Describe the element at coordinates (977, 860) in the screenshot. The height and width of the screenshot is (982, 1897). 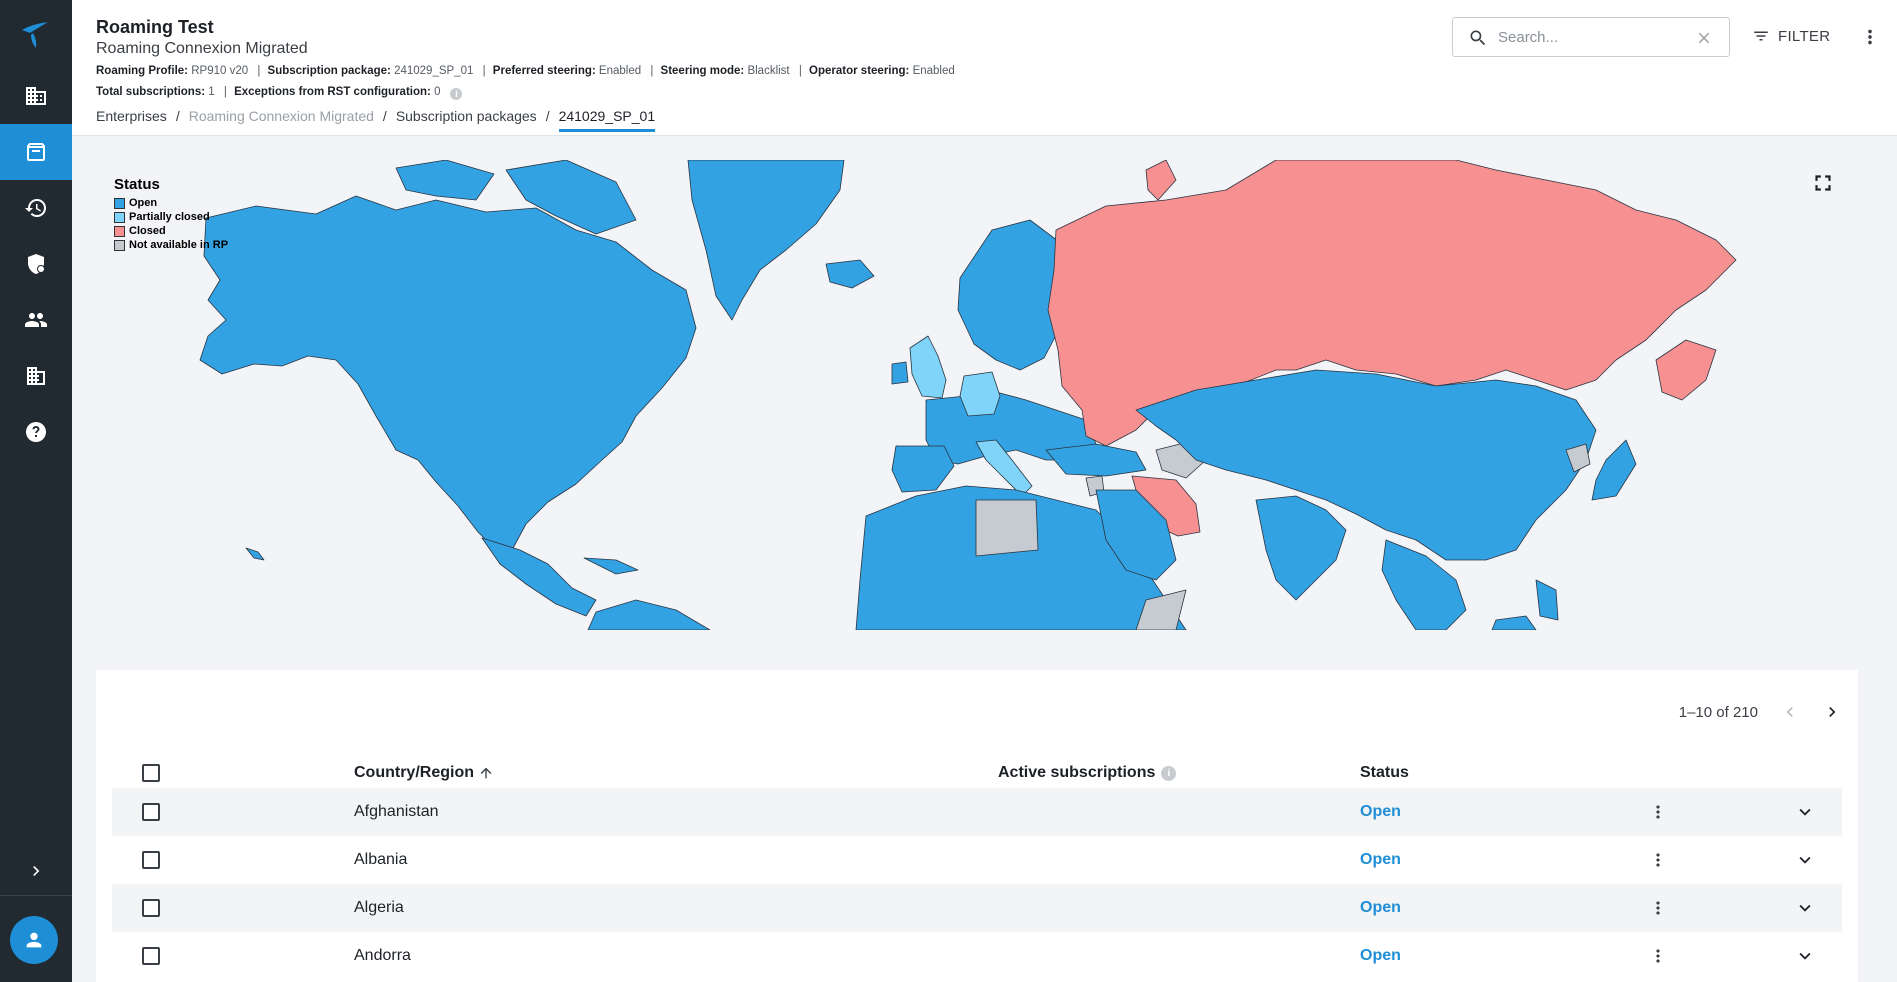
I see `table-row: Albania Open` at that location.